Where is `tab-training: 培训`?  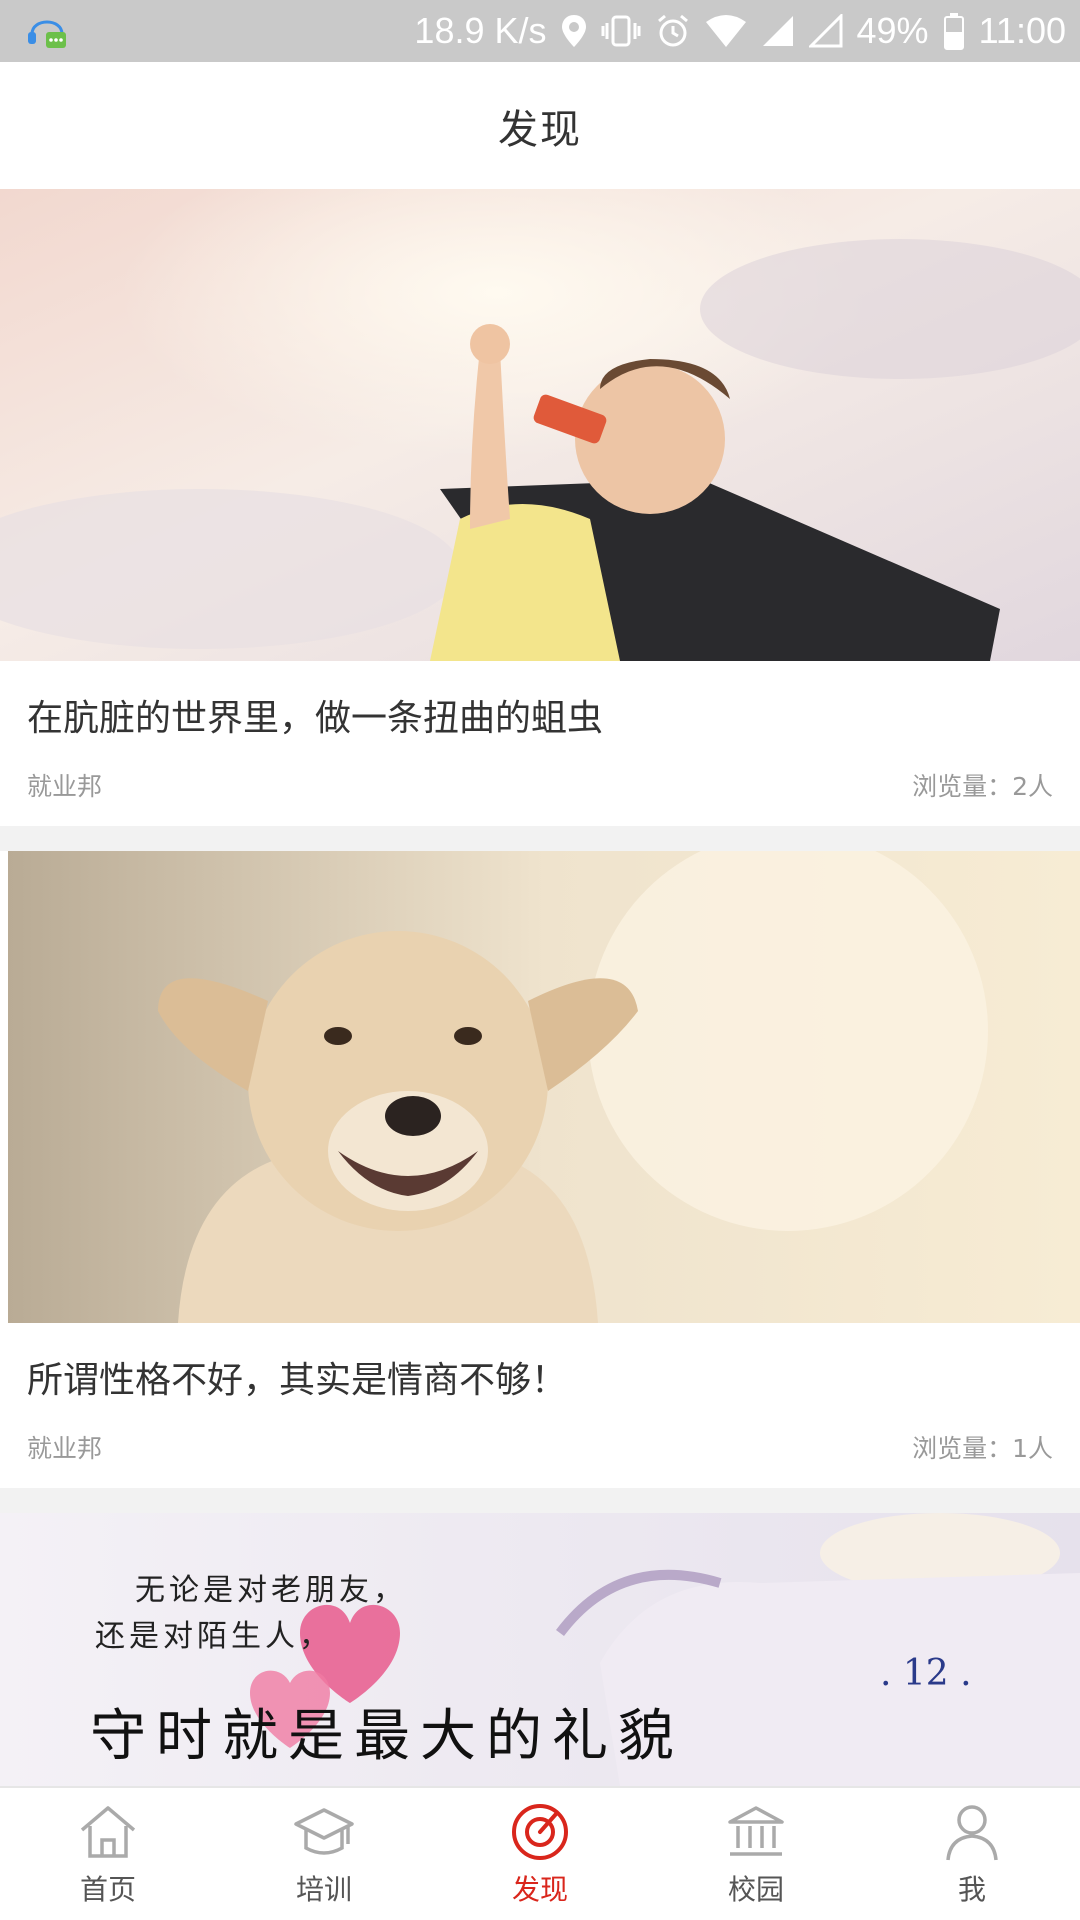
tab-training: 培训 is located at coordinates (324, 1854).